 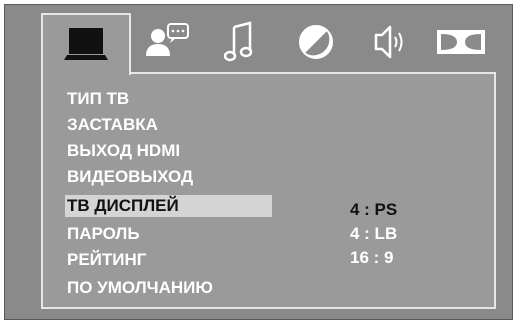 I want to click on tab-audio, so click(x=239, y=42).